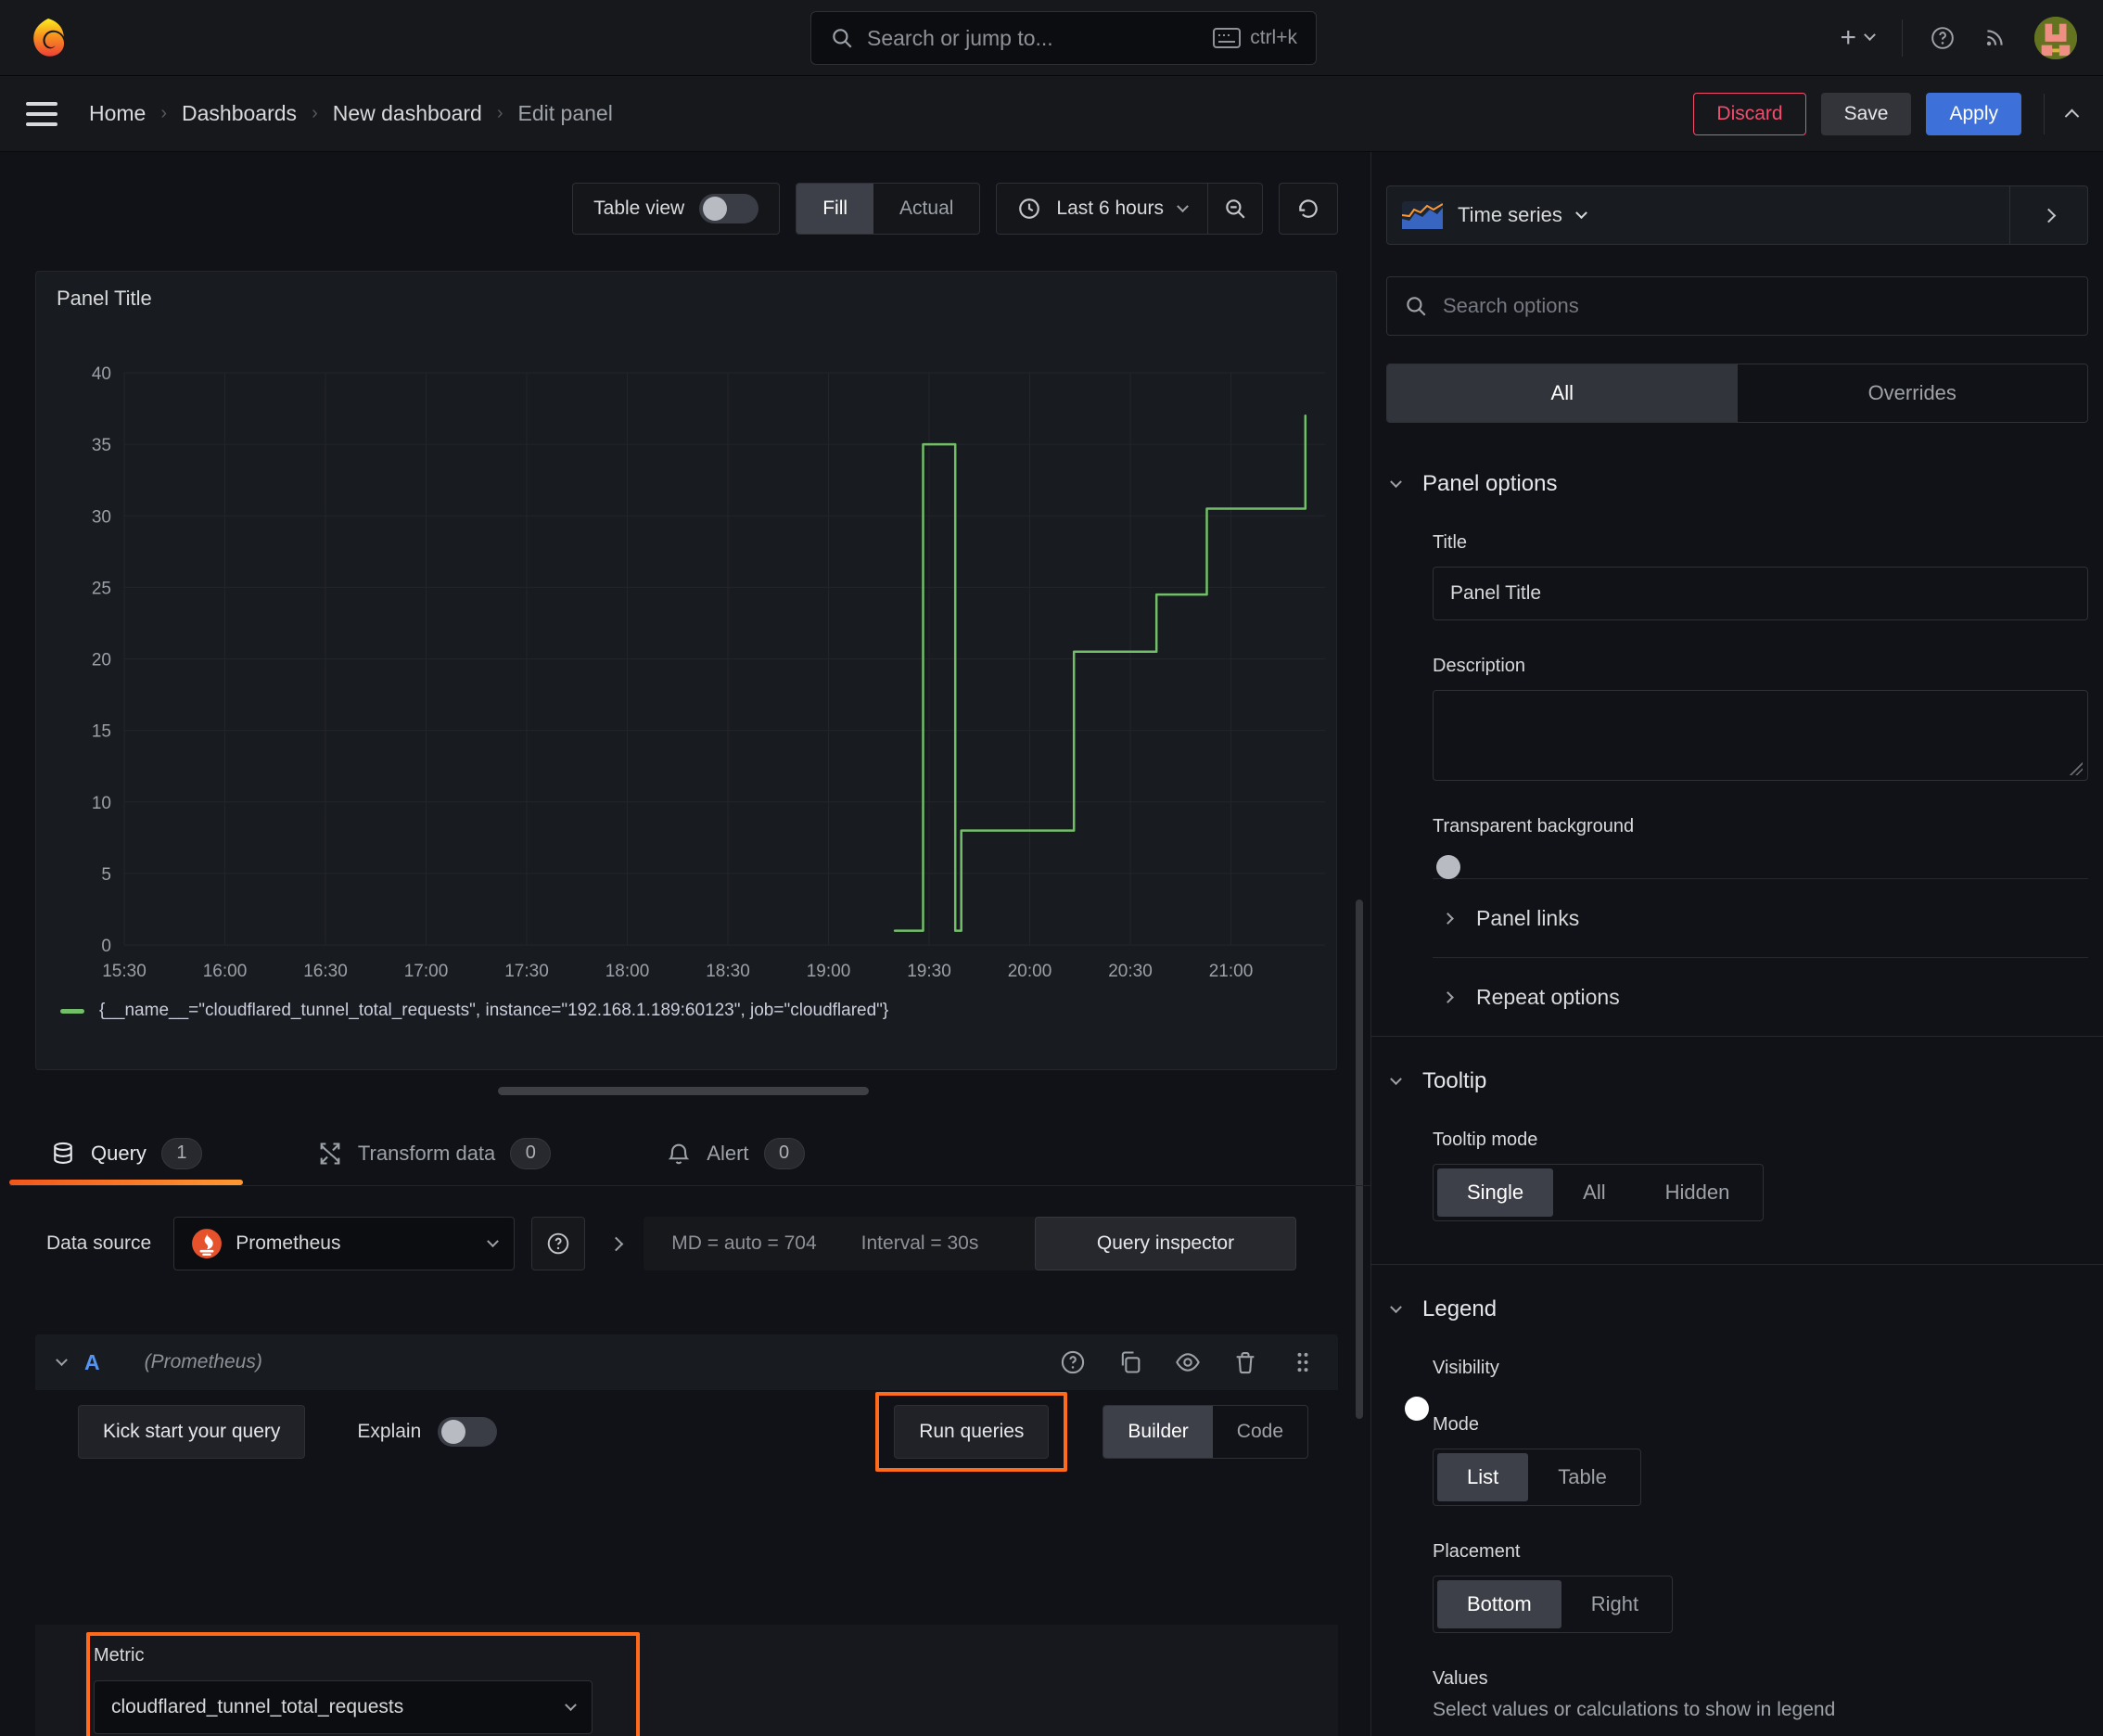 Image resolution: width=2103 pixels, height=1736 pixels. I want to click on drag-handle-icon, so click(1303, 1362).